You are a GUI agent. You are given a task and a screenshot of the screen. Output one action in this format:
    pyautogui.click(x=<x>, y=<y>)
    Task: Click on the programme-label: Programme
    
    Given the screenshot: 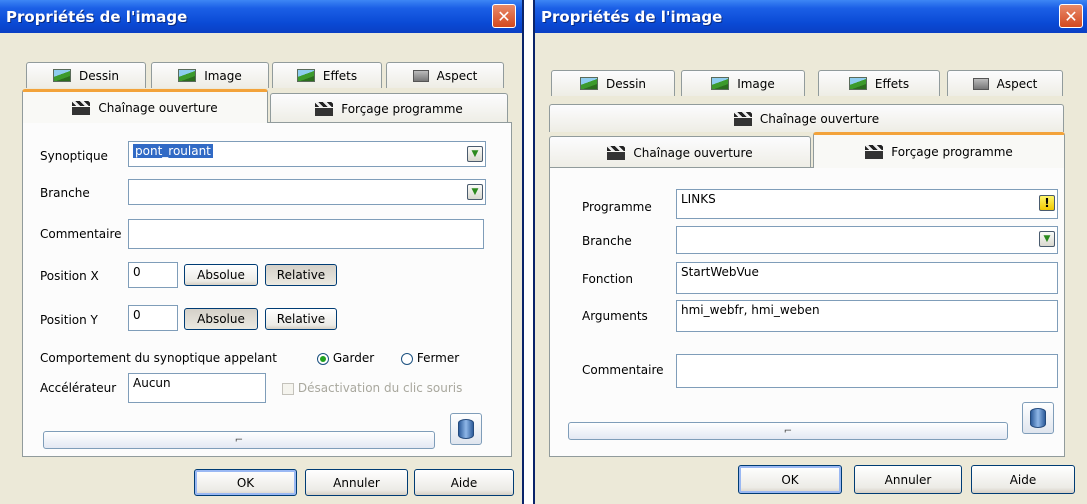 What is the action you would take?
    pyautogui.click(x=617, y=207)
    